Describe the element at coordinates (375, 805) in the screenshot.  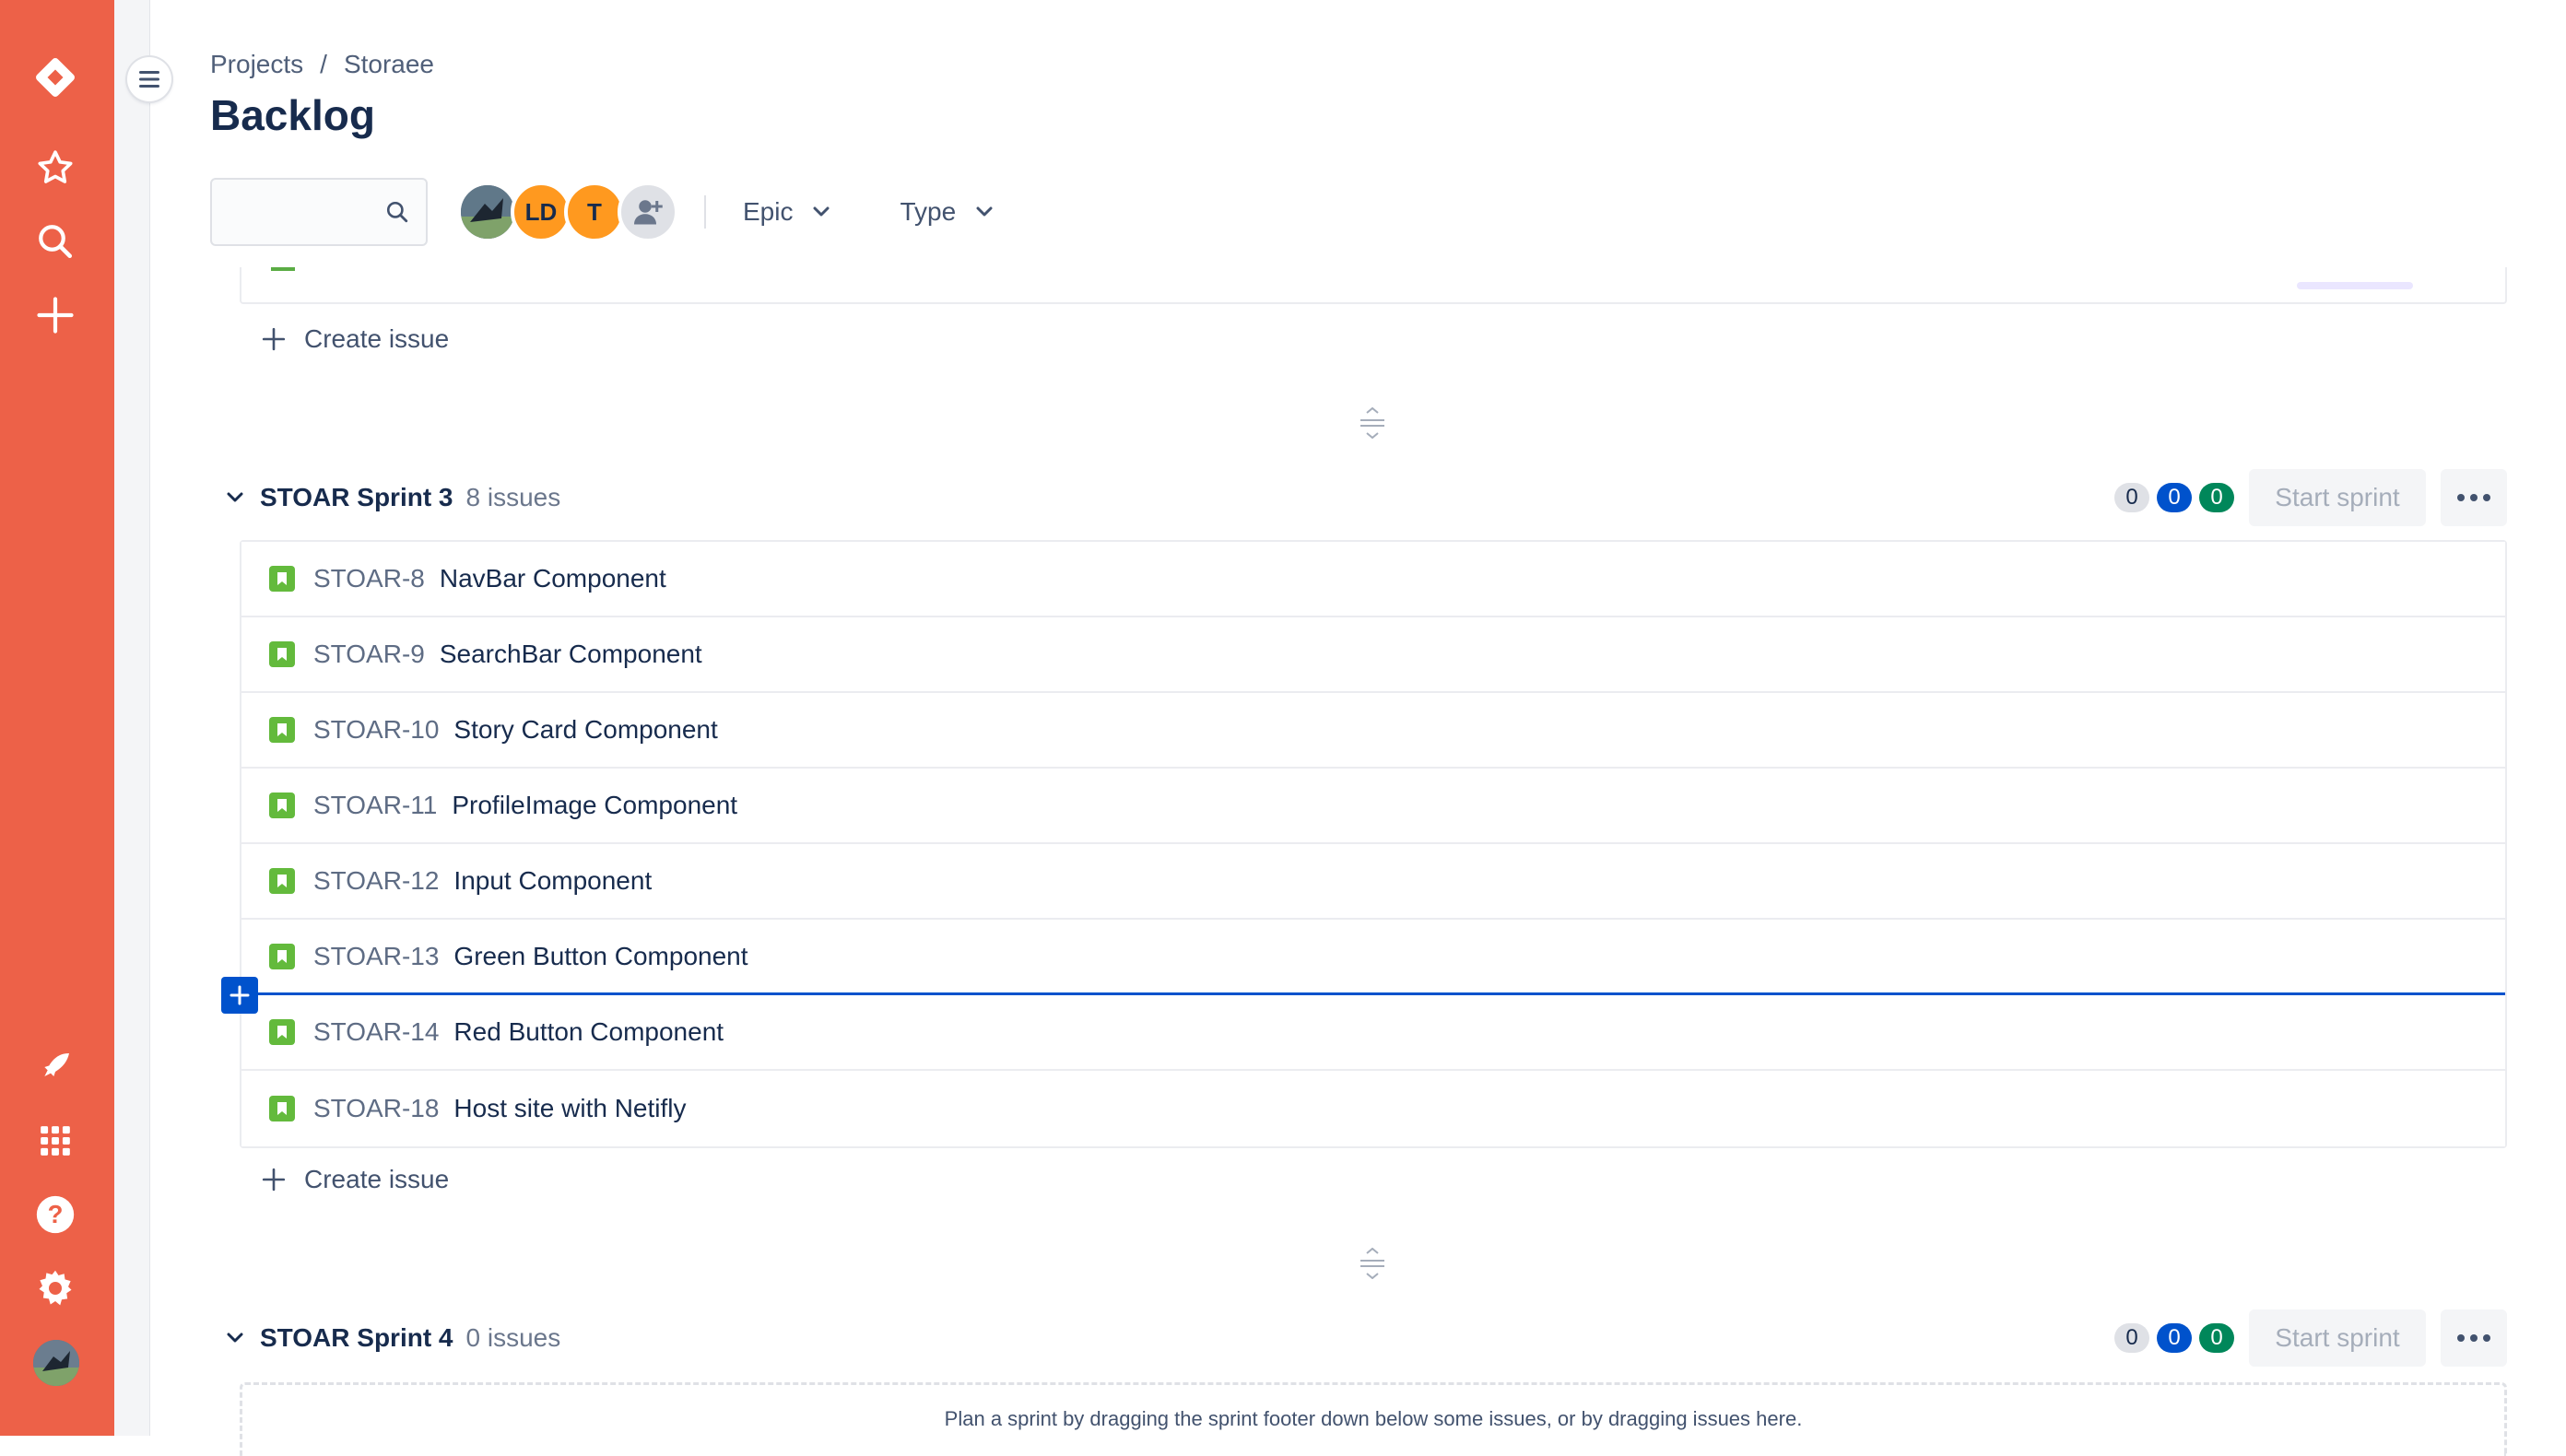
I see `issue-key: STOAR-11` at that location.